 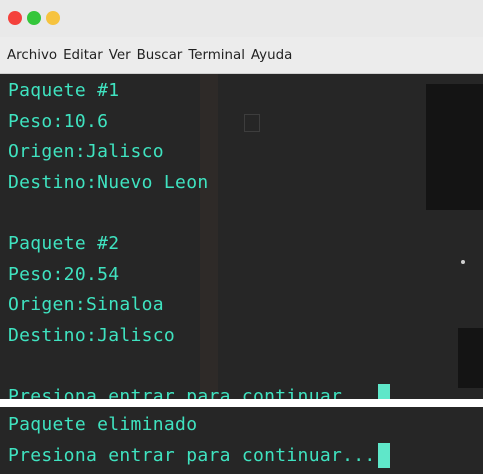 What do you see at coordinates (64, 90) in the screenshot?
I see `output-line: Paquete #1` at bounding box center [64, 90].